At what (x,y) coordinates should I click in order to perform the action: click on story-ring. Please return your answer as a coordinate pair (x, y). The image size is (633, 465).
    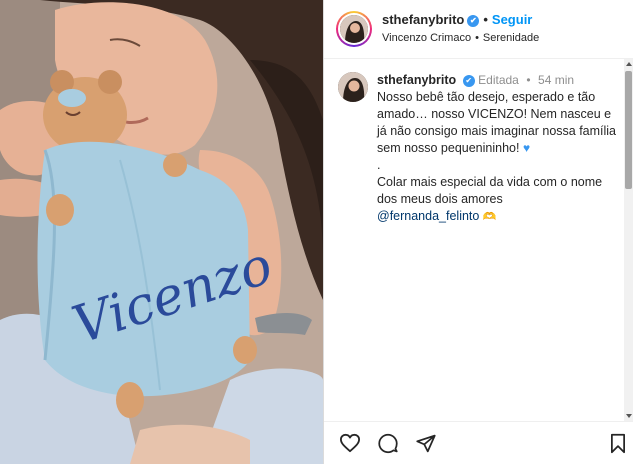
    Looking at the image, I should click on (354, 29).